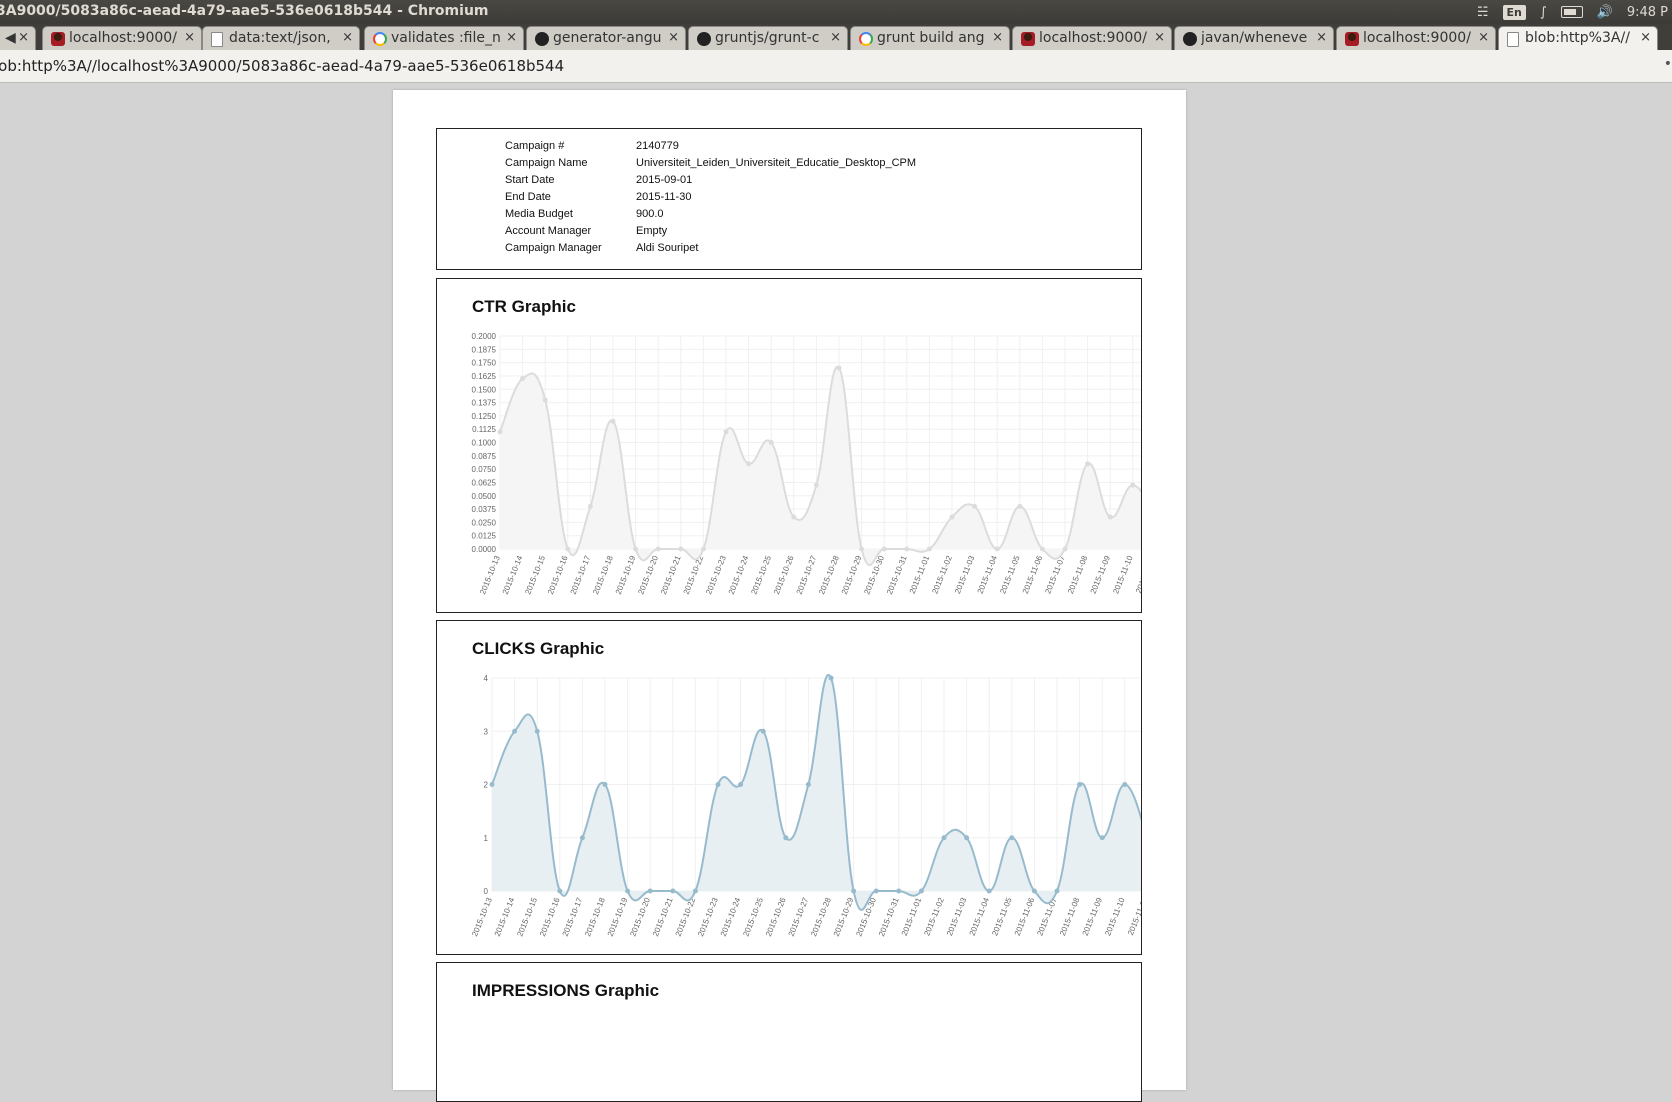  What do you see at coordinates (1416, 38) in the screenshot?
I see `tab-localhost-3: localhost:9000/ ×` at bounding box center [1416, 38].